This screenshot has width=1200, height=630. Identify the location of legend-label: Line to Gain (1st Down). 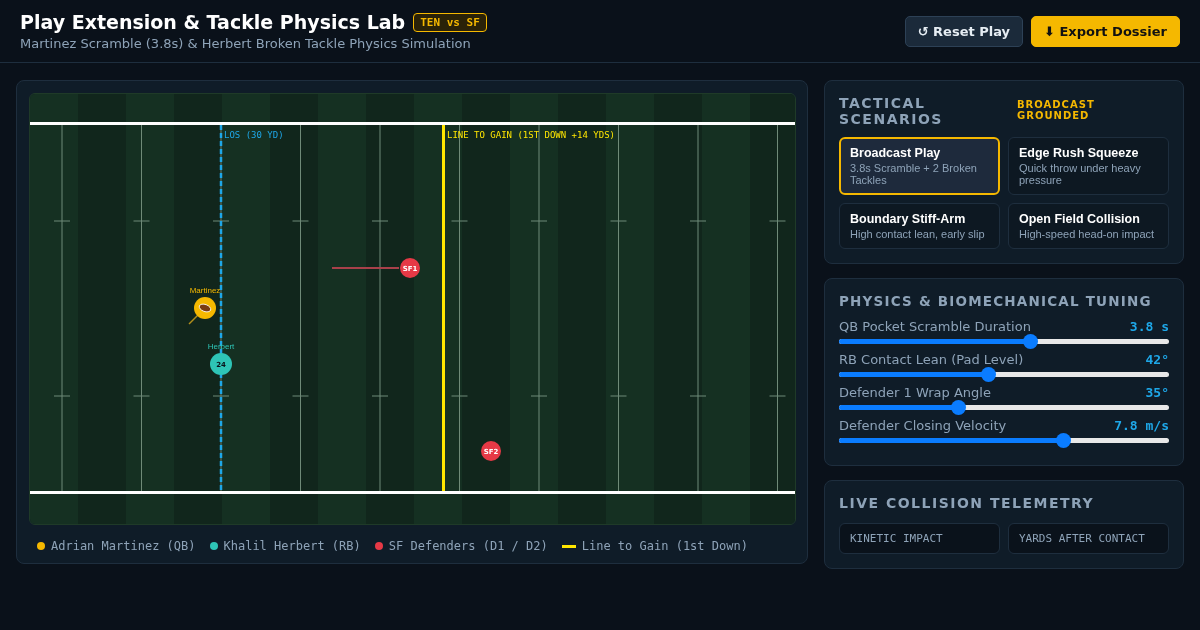
(664, 546).